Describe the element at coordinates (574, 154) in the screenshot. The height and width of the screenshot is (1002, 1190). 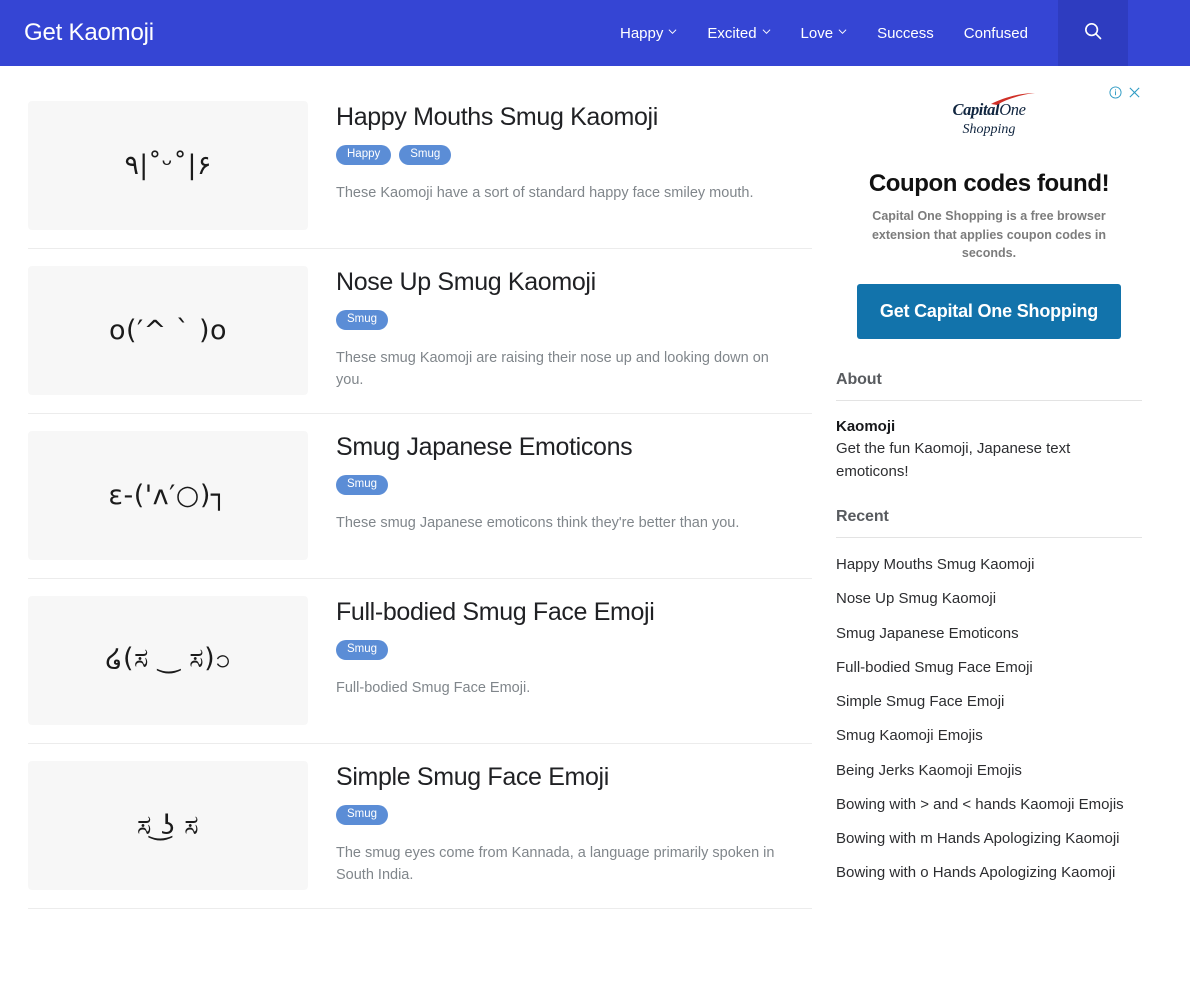
I see `tag-list: Happy Smug` at that location.